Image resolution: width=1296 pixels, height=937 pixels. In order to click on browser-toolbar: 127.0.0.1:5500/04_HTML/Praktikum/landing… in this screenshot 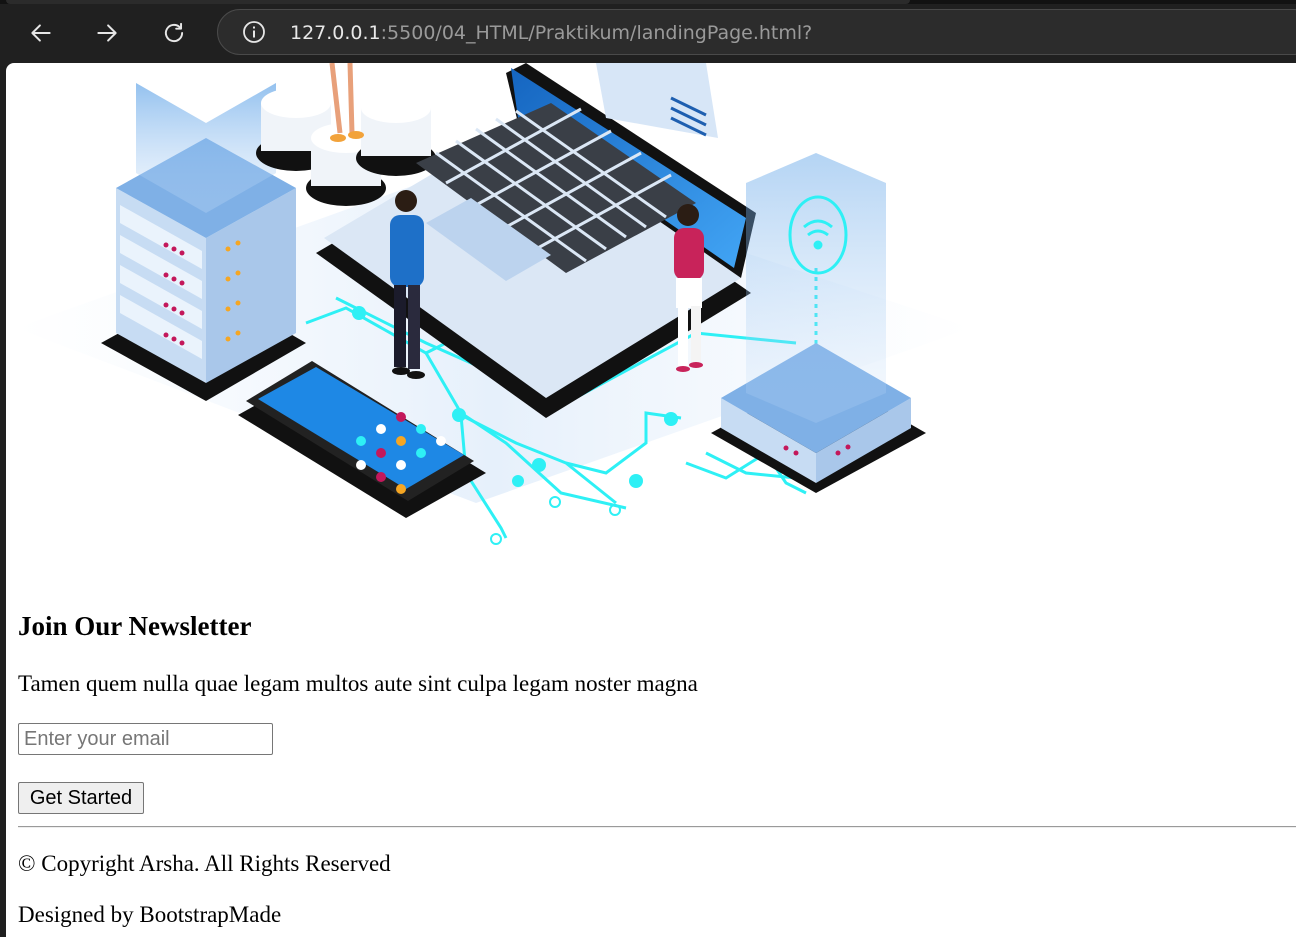, I will do `click(648, 33)`.